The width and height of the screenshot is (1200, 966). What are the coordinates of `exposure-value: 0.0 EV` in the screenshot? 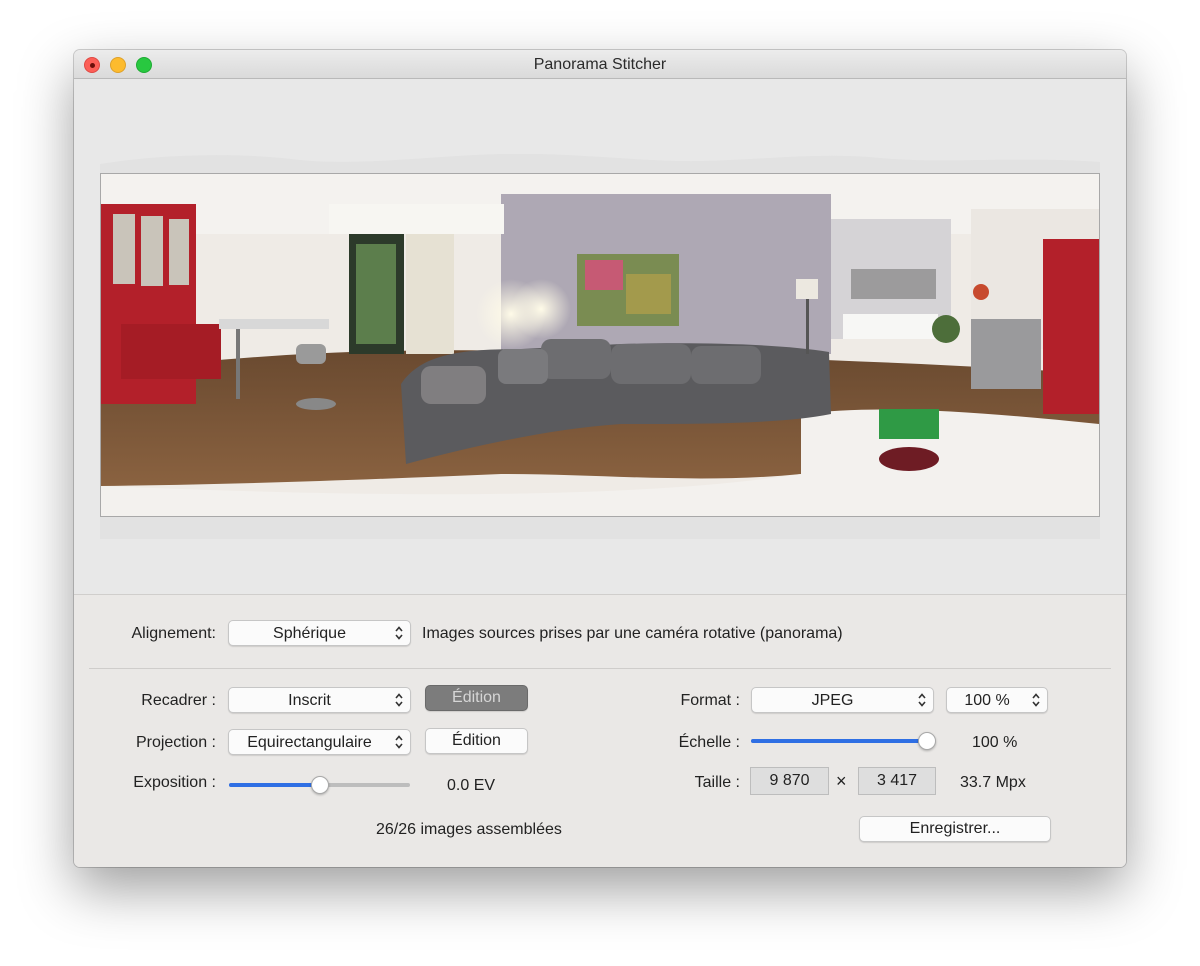 It's located at (471, 785).